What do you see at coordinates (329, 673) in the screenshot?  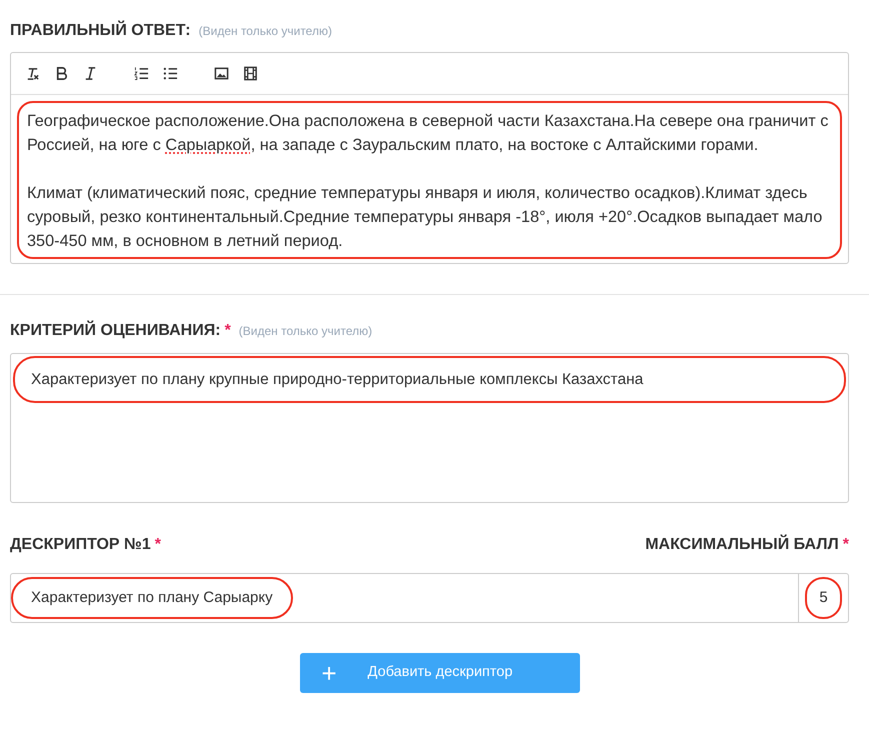 I see `plus-icon: +` at bounding box center [329, 673].